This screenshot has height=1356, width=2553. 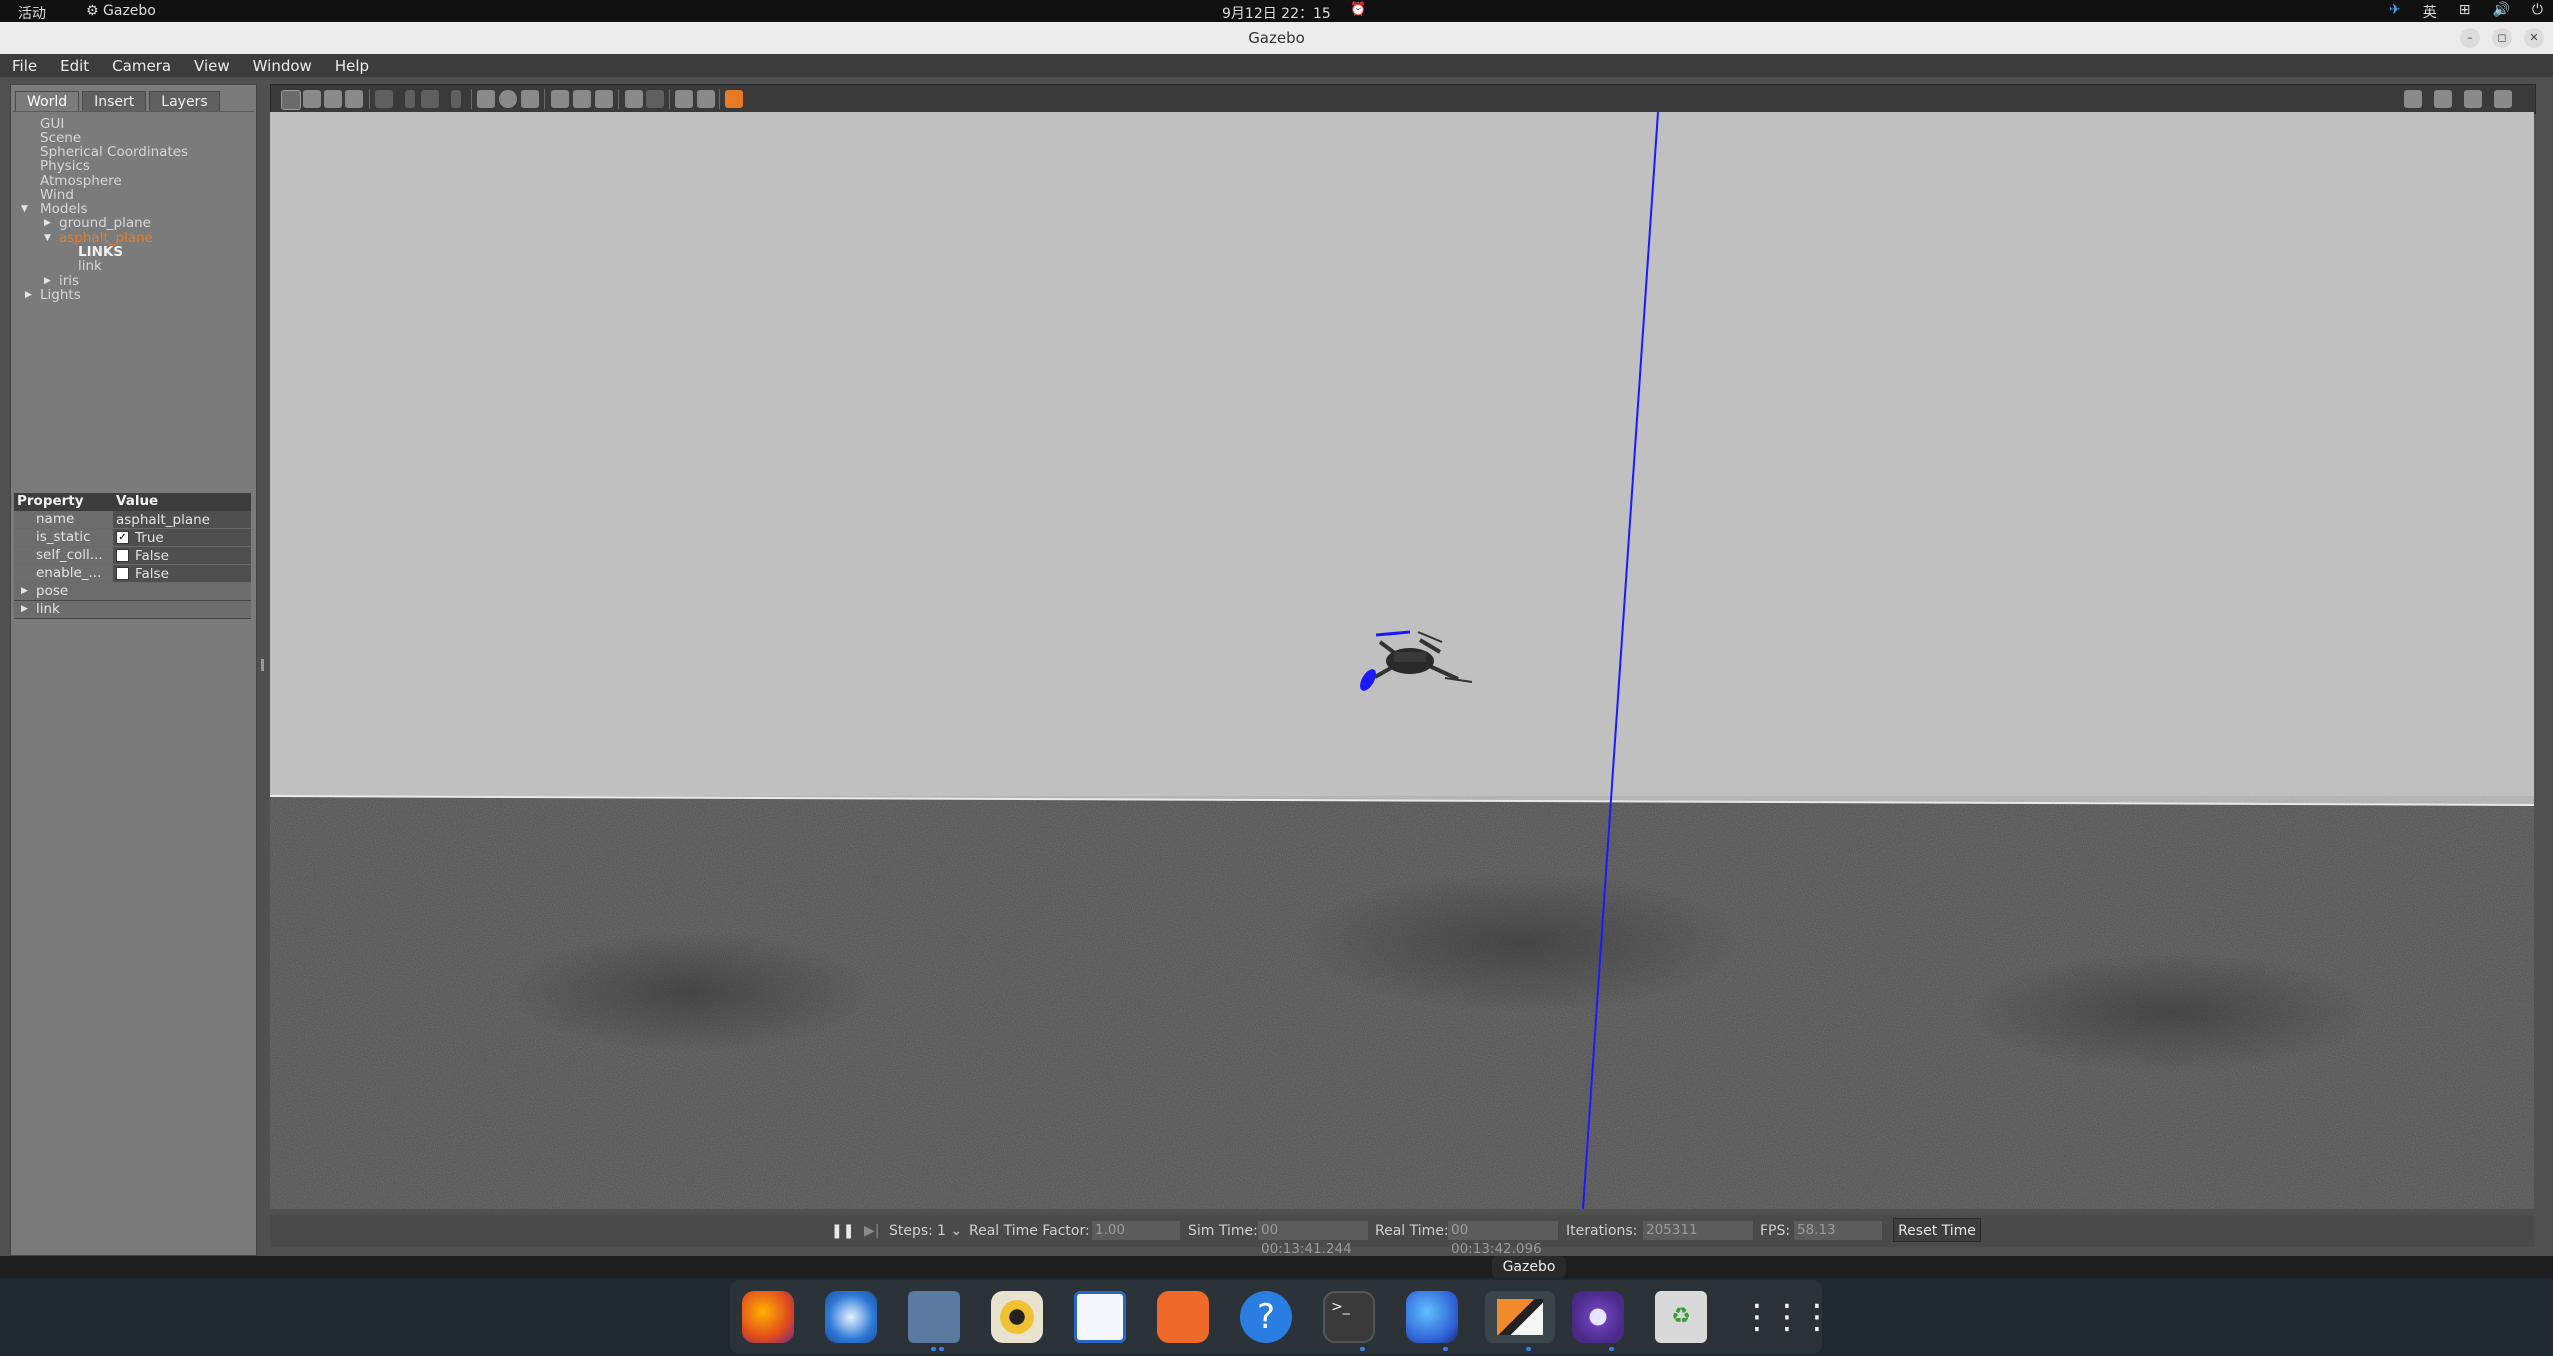 I want to click on gazebo-icon, so click(x=1520, y=1317).